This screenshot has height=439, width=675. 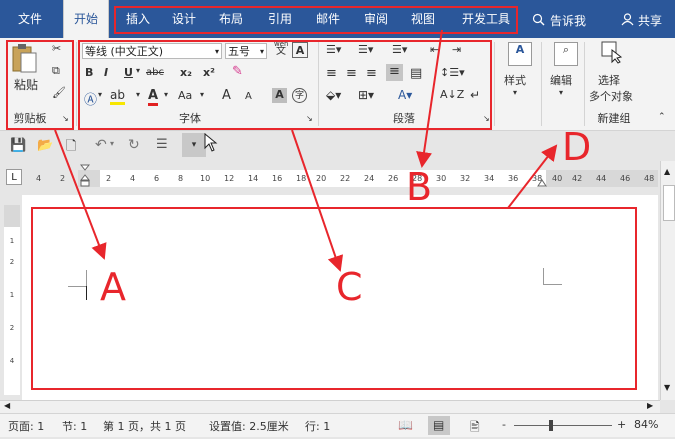 What do you see at coordinates (419, 187) in the screenshot?
I see `annotation-label-b: B` at bounding box center [419, 187].